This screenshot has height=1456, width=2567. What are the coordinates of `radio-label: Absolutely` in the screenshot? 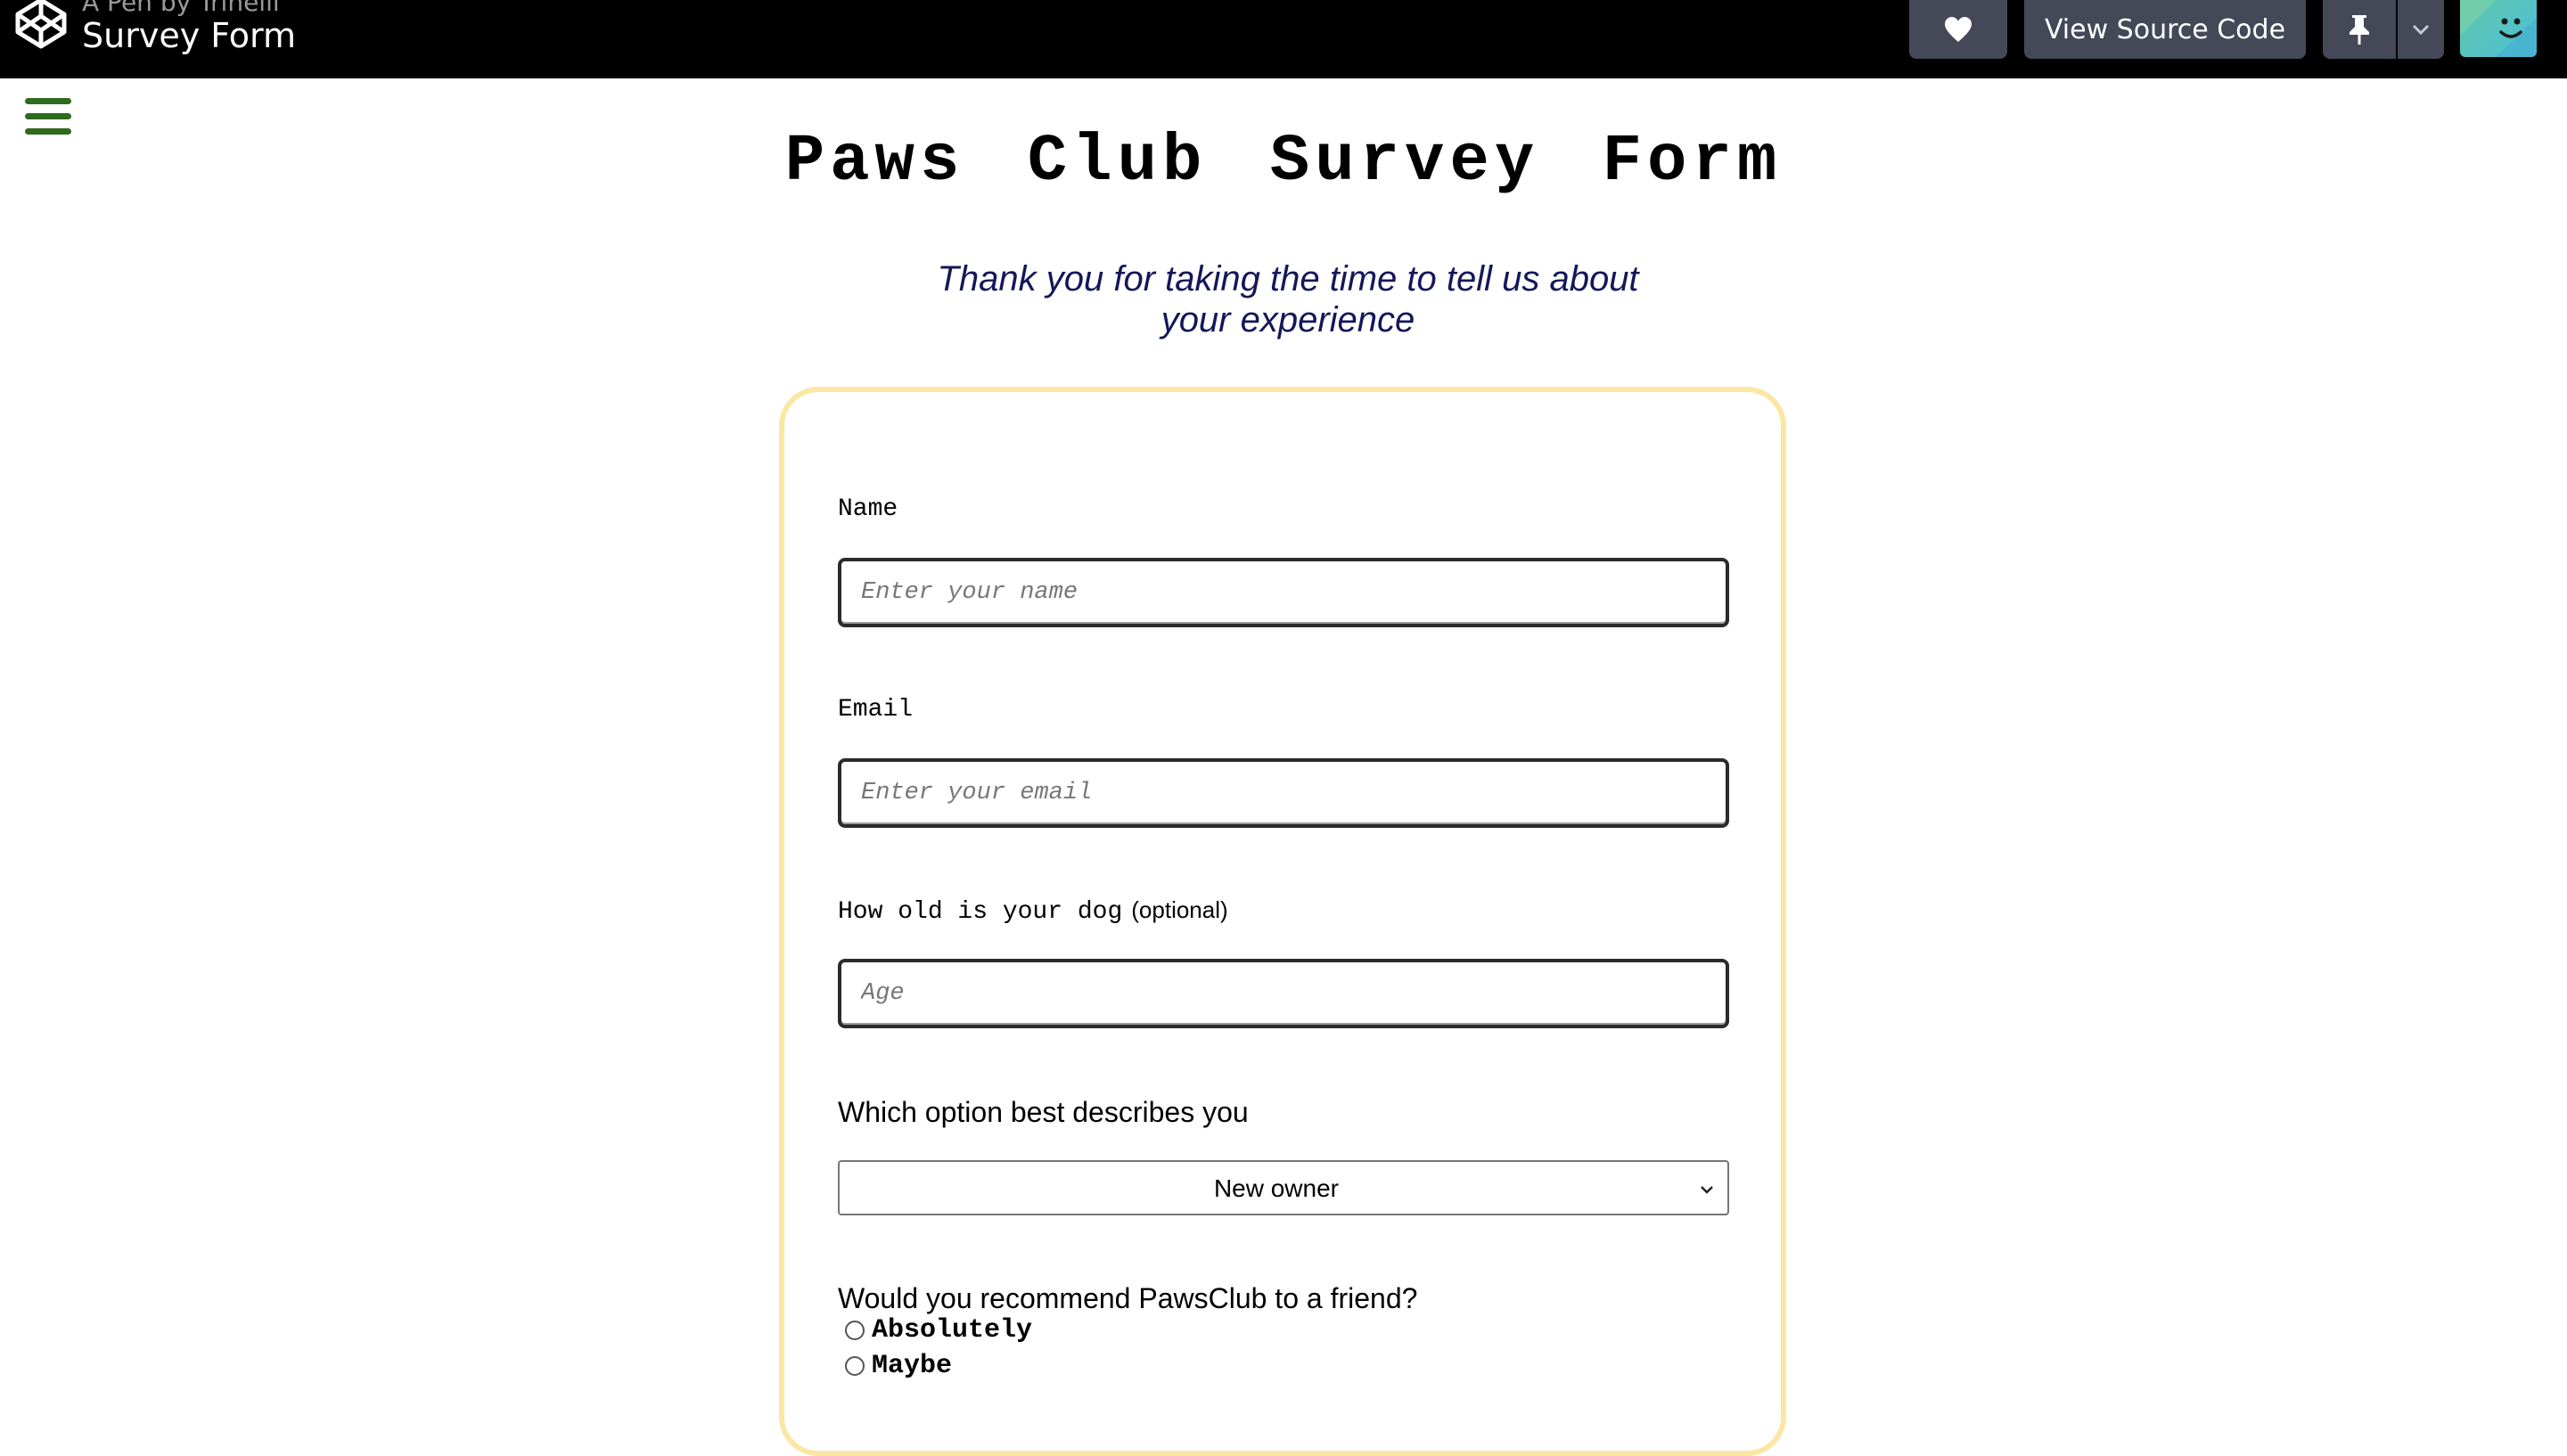 It's located at (953, 1330).